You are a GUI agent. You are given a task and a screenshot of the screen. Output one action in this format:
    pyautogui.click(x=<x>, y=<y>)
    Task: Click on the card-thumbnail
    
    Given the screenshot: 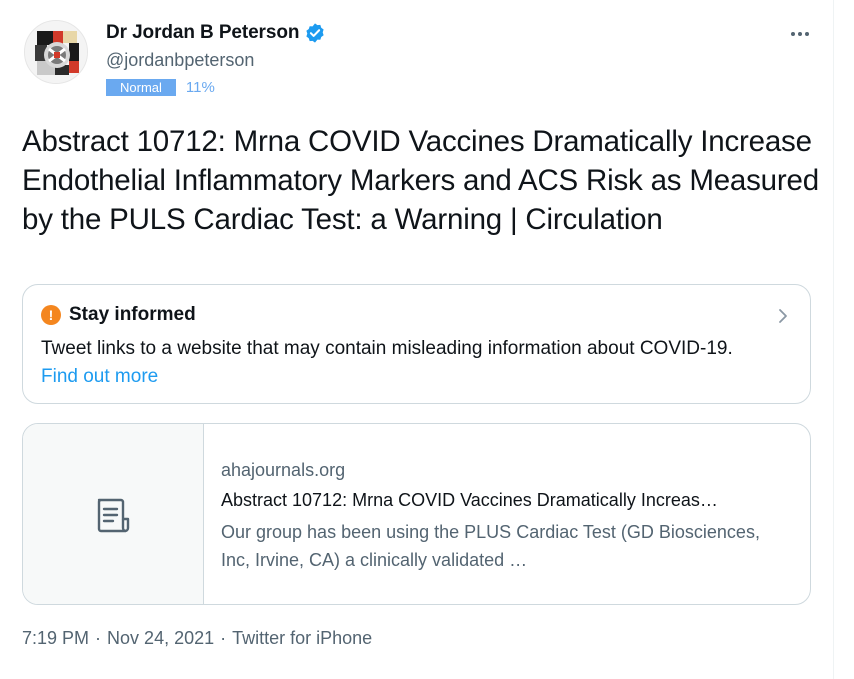 What is the action you would take?
    pyautogui.click(x=113, y=514)
    